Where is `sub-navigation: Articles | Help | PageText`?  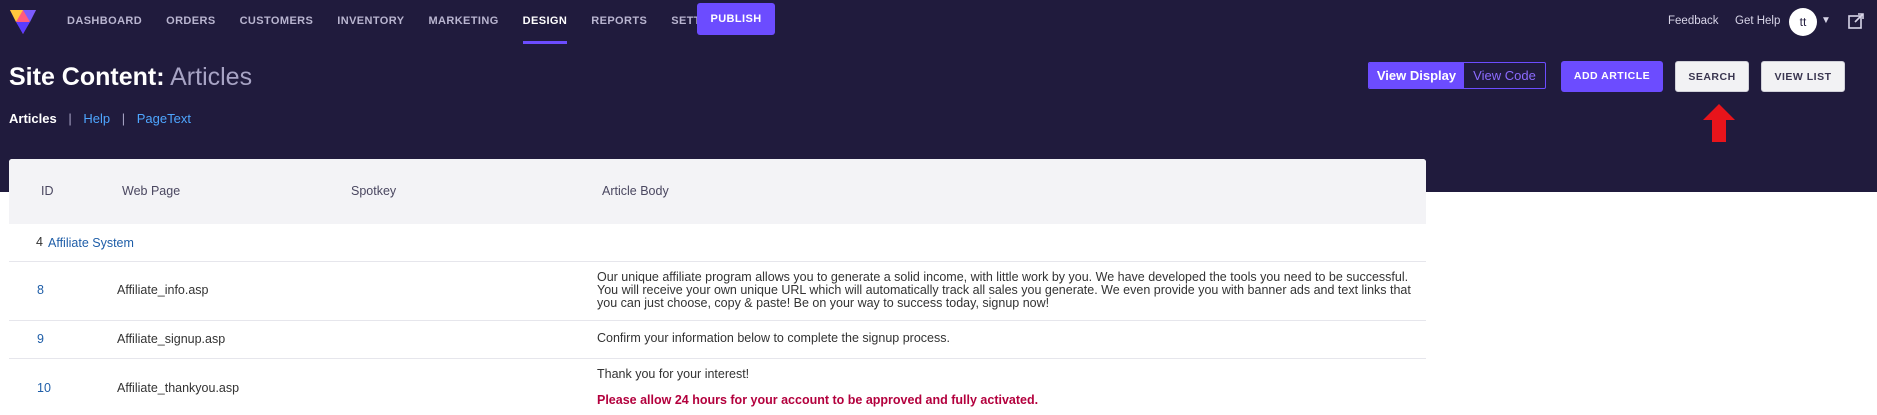 sub-navigation: Articles | Help | PageText is located at coordinates (104, 118).